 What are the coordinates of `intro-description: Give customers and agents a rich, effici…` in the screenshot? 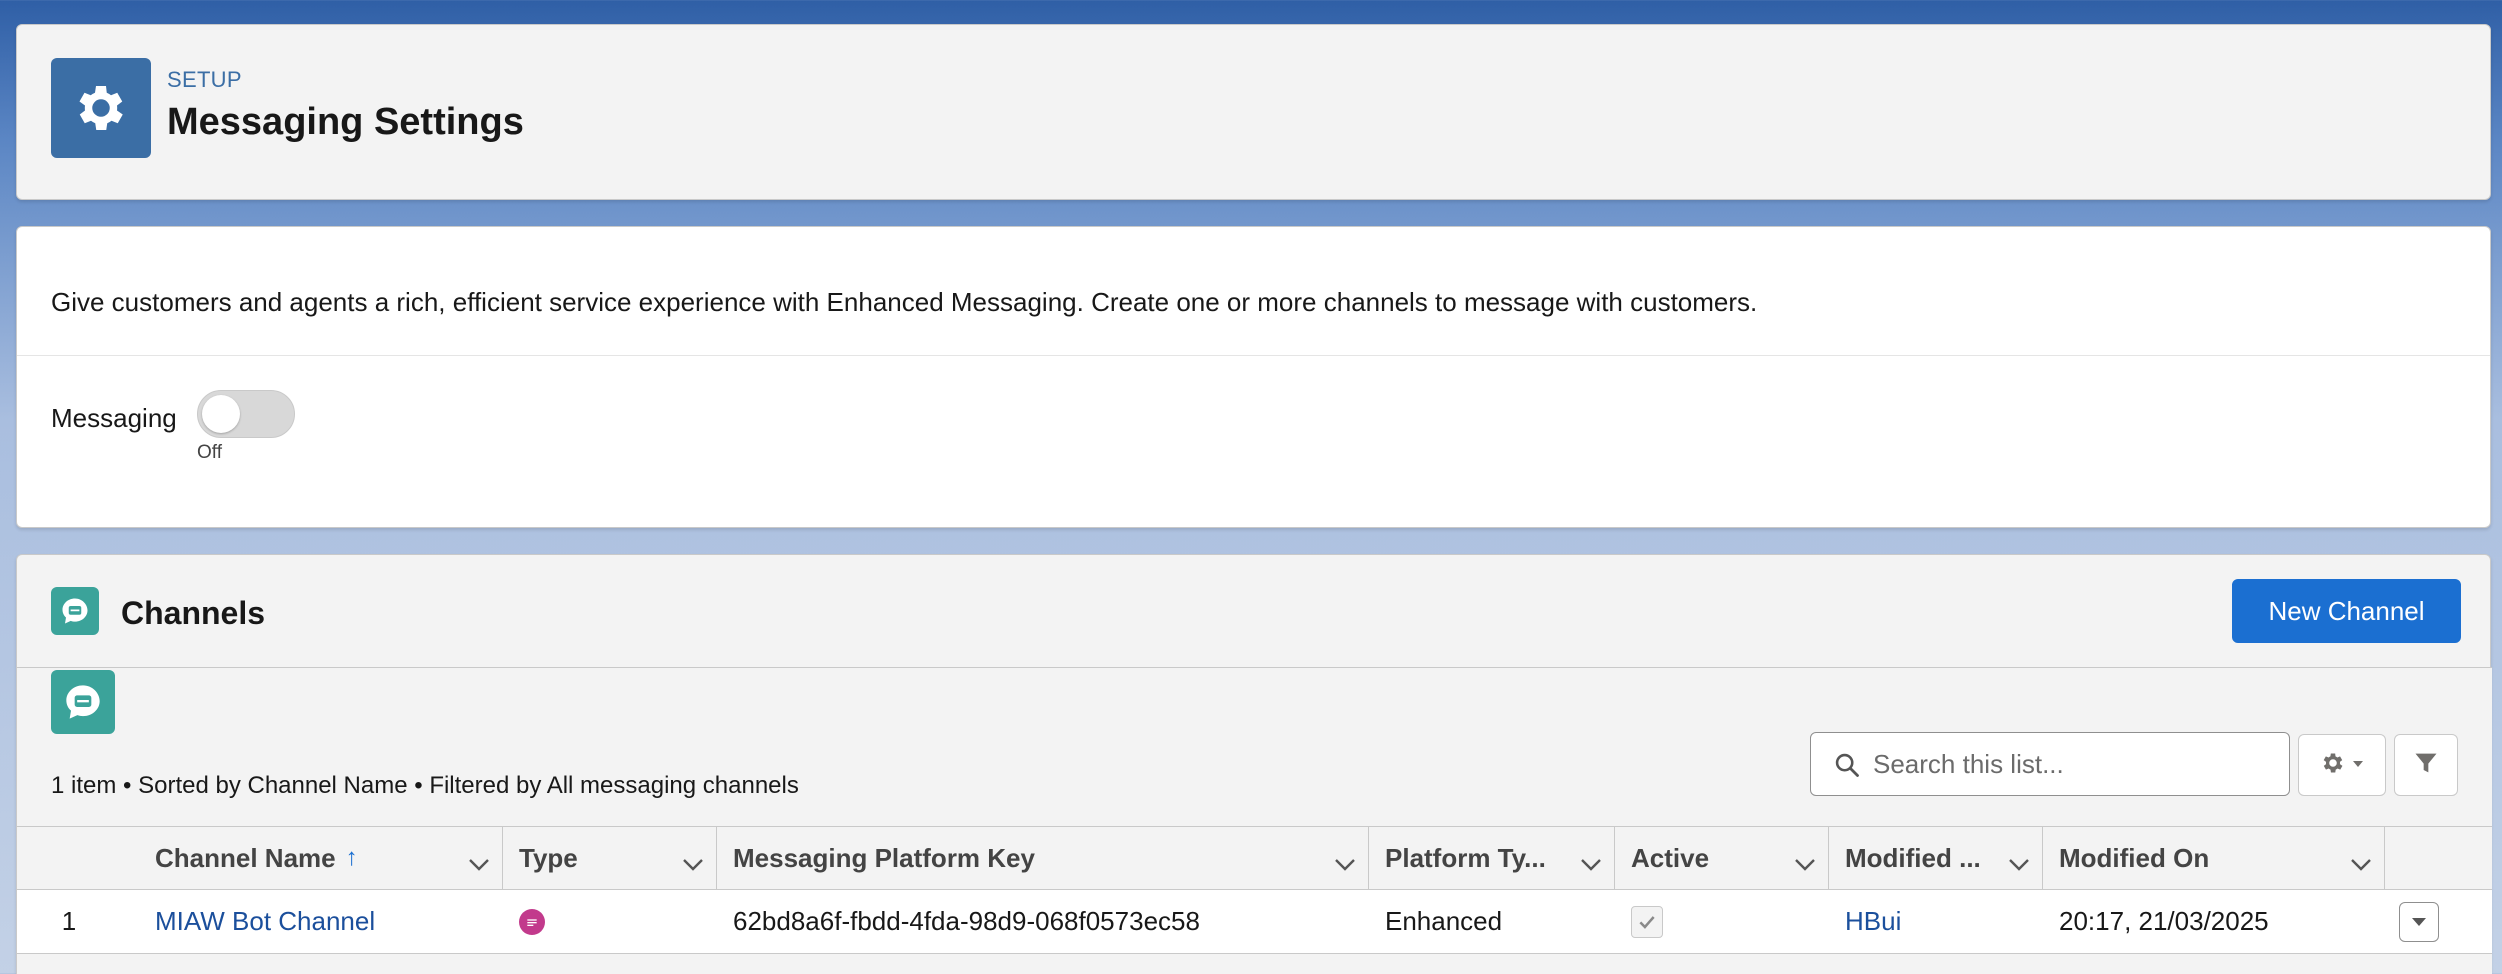 It's located at (904, 302).